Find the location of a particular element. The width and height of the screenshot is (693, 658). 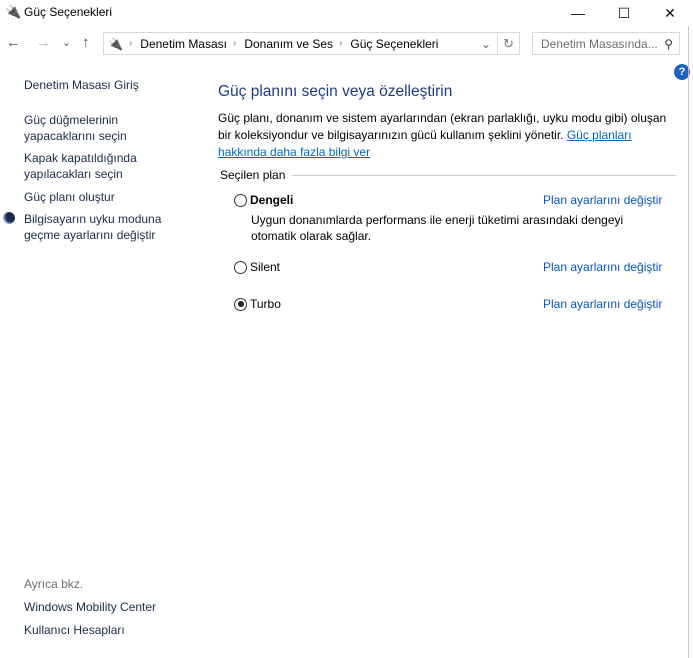

plan-name: Dengeli is located at coordinates (272, 200).